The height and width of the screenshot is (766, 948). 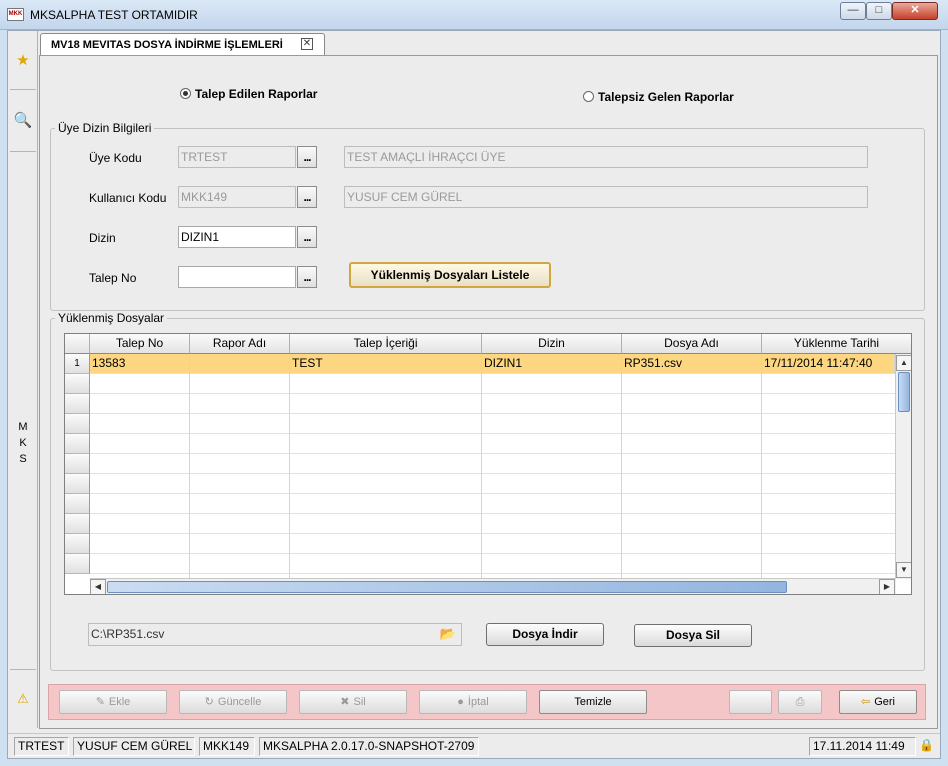 I want to click on minimize-button: —, so click(x=853, y=11).